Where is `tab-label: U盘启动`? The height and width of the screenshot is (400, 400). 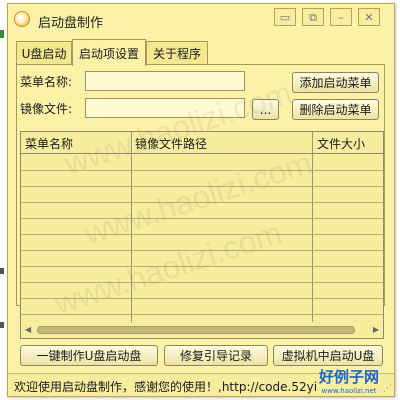 tab-label: U盘启动 is located at coordinates (44, 54).